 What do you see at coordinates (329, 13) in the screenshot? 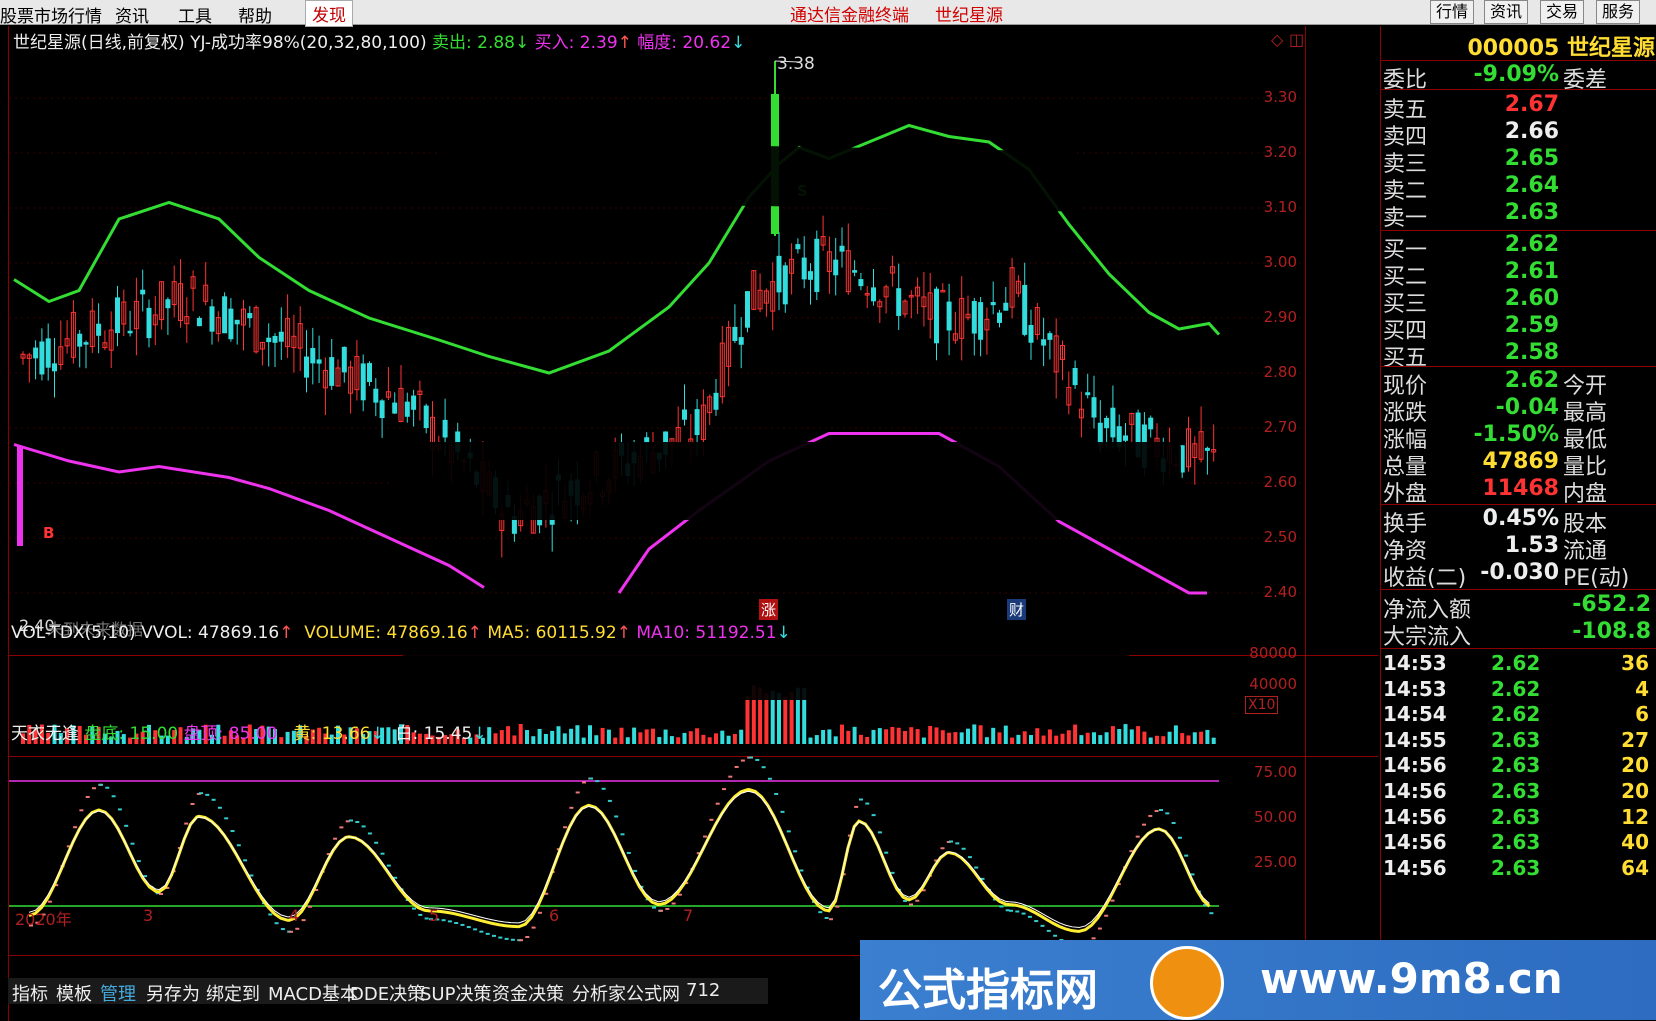
I see `menu-discover: 发现` at bounding box center [329, 13].